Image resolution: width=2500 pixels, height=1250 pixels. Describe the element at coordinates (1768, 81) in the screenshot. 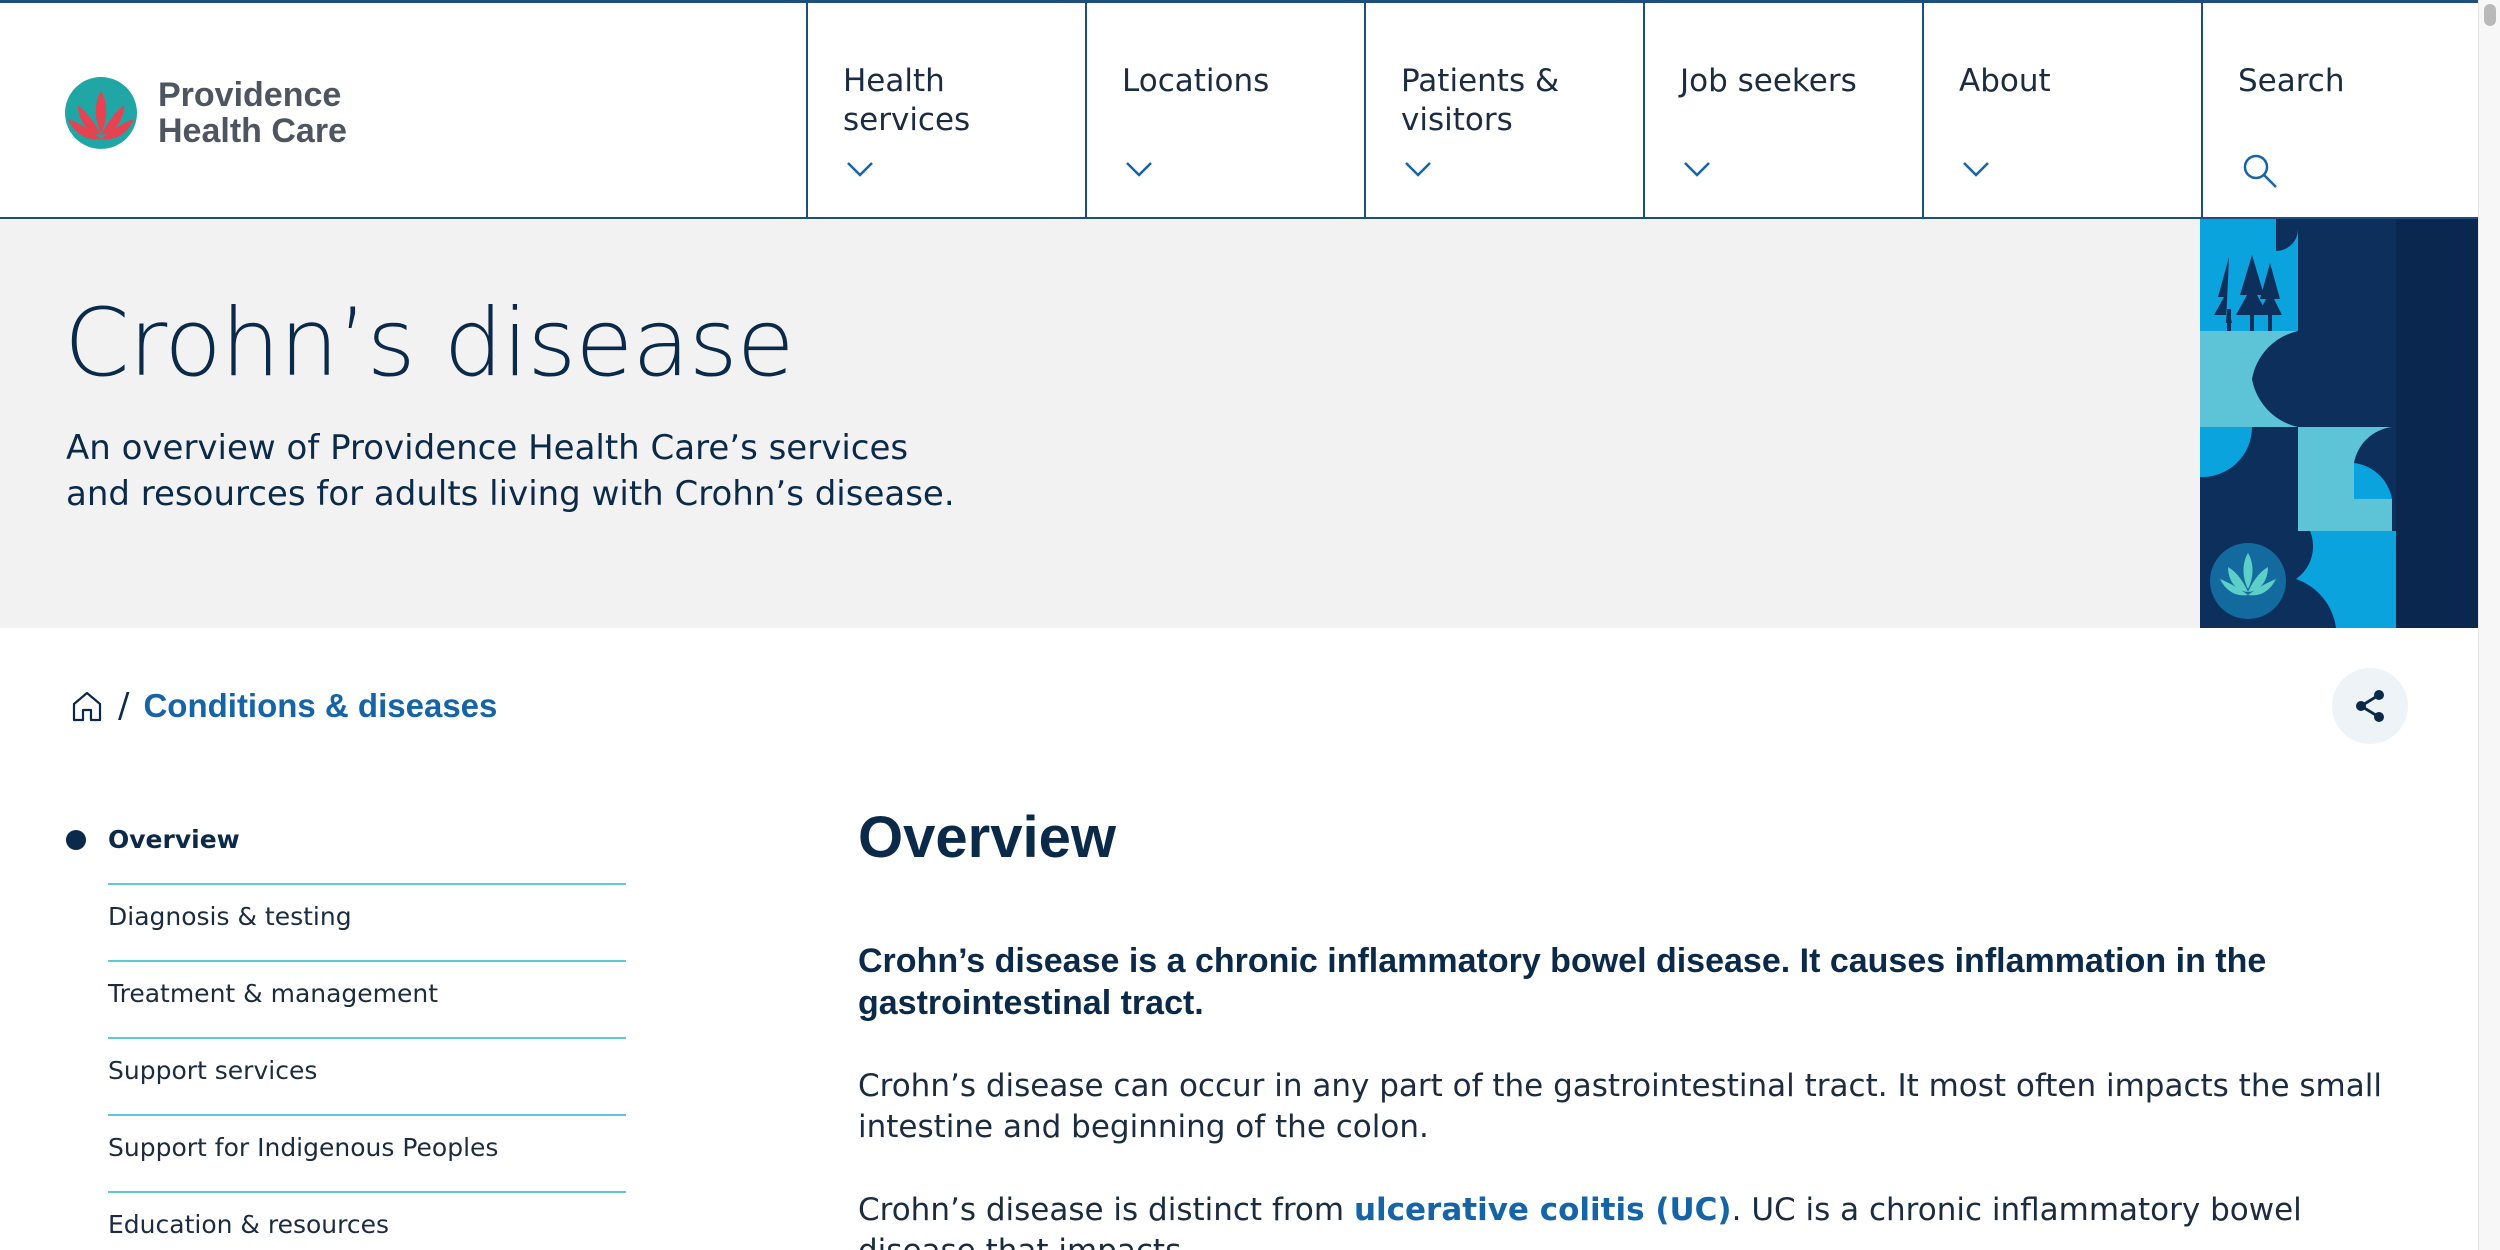

I see `nav-item-label: Job seekers` at that location.